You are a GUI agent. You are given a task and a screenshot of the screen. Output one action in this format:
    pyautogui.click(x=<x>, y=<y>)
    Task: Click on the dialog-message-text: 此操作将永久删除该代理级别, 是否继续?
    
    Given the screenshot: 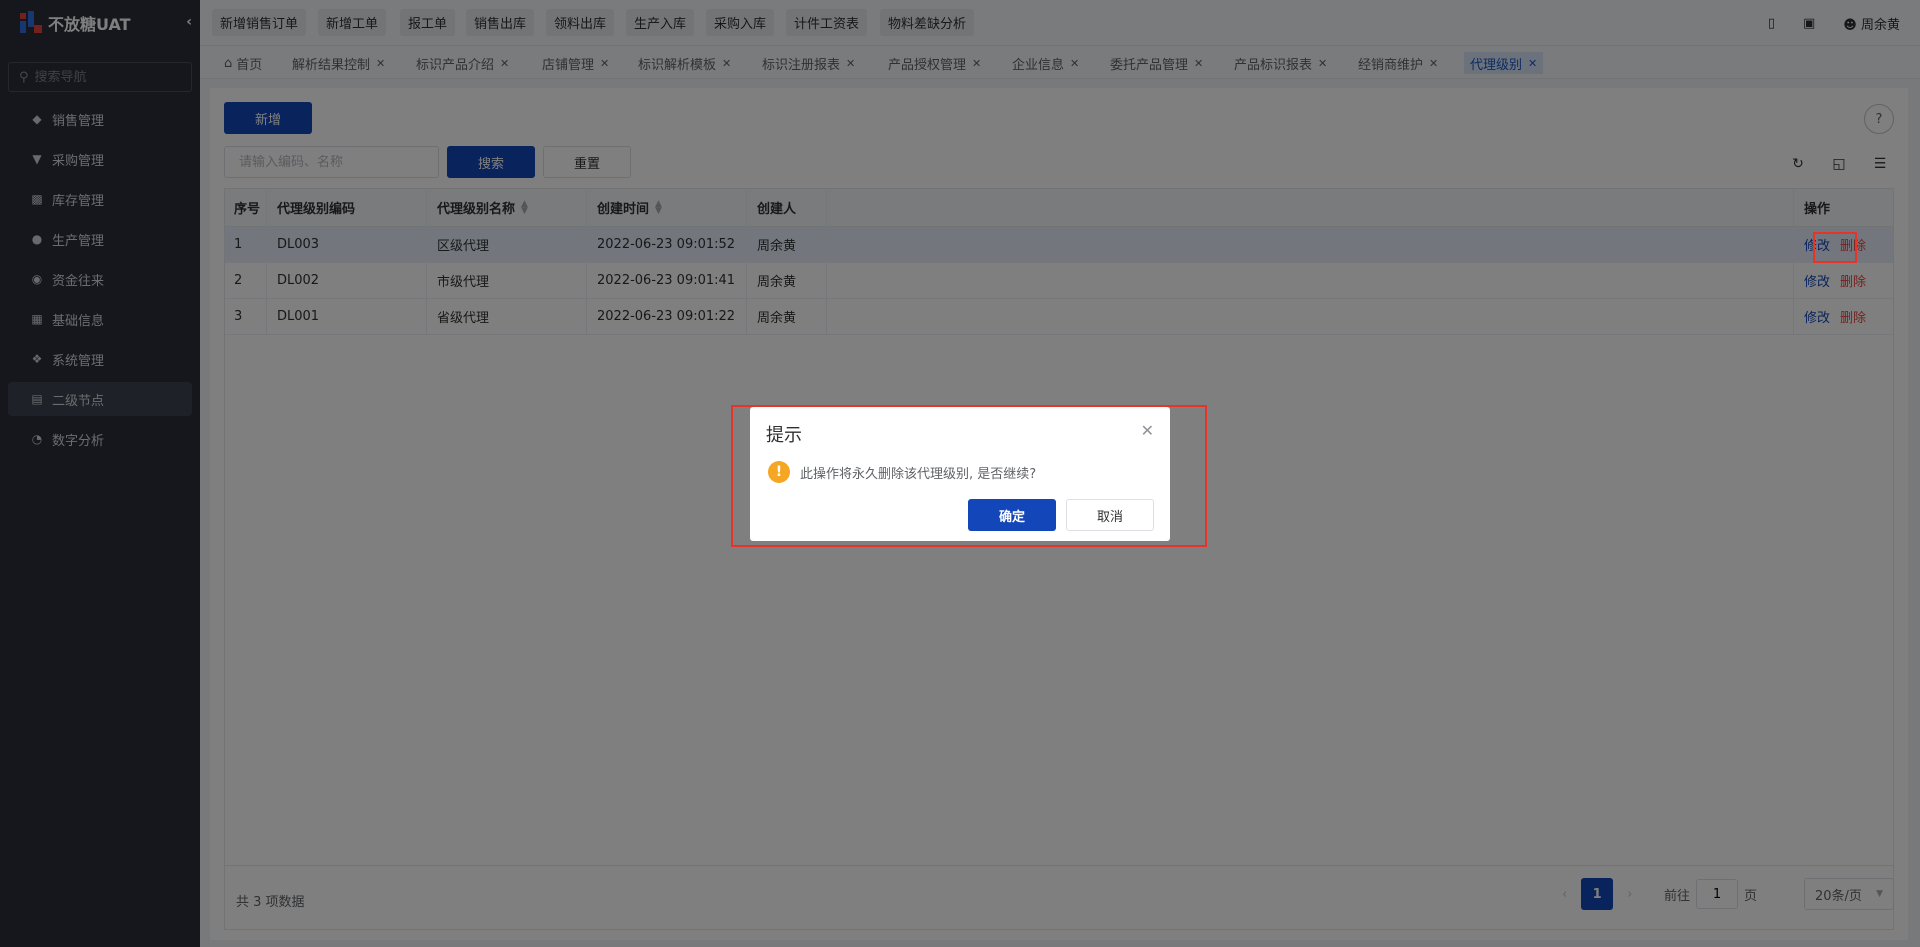 What is the action you would take?
    pyautogui.click(x=918, y=474)
    